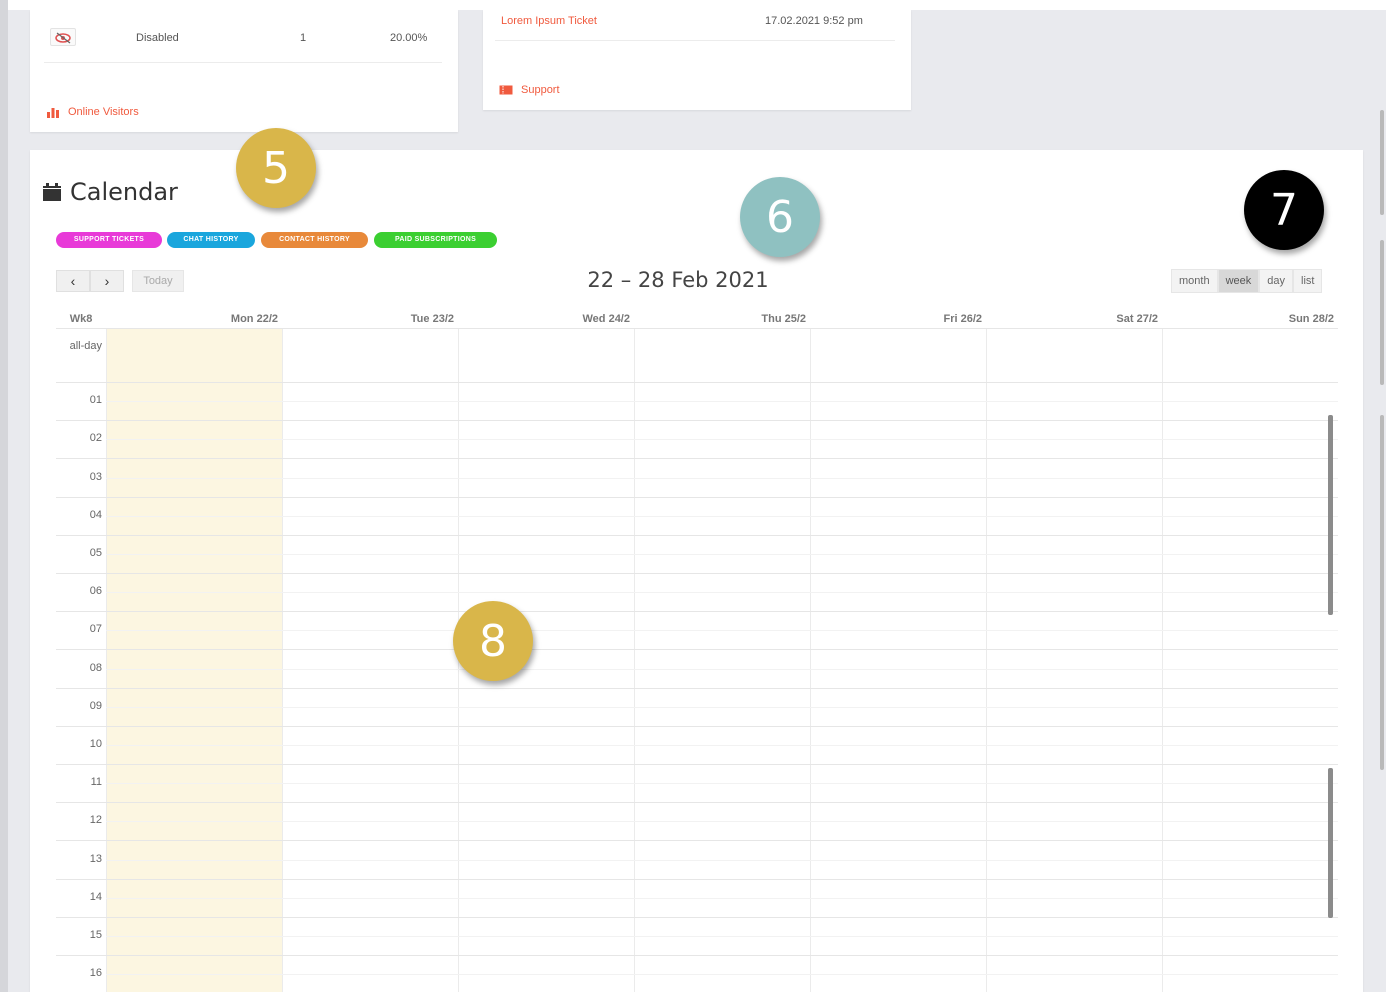  Describe the element at coordinates (314, 240) in the screenshot. I see `legend-contact-history: CONTACT HISTORY` at that location.